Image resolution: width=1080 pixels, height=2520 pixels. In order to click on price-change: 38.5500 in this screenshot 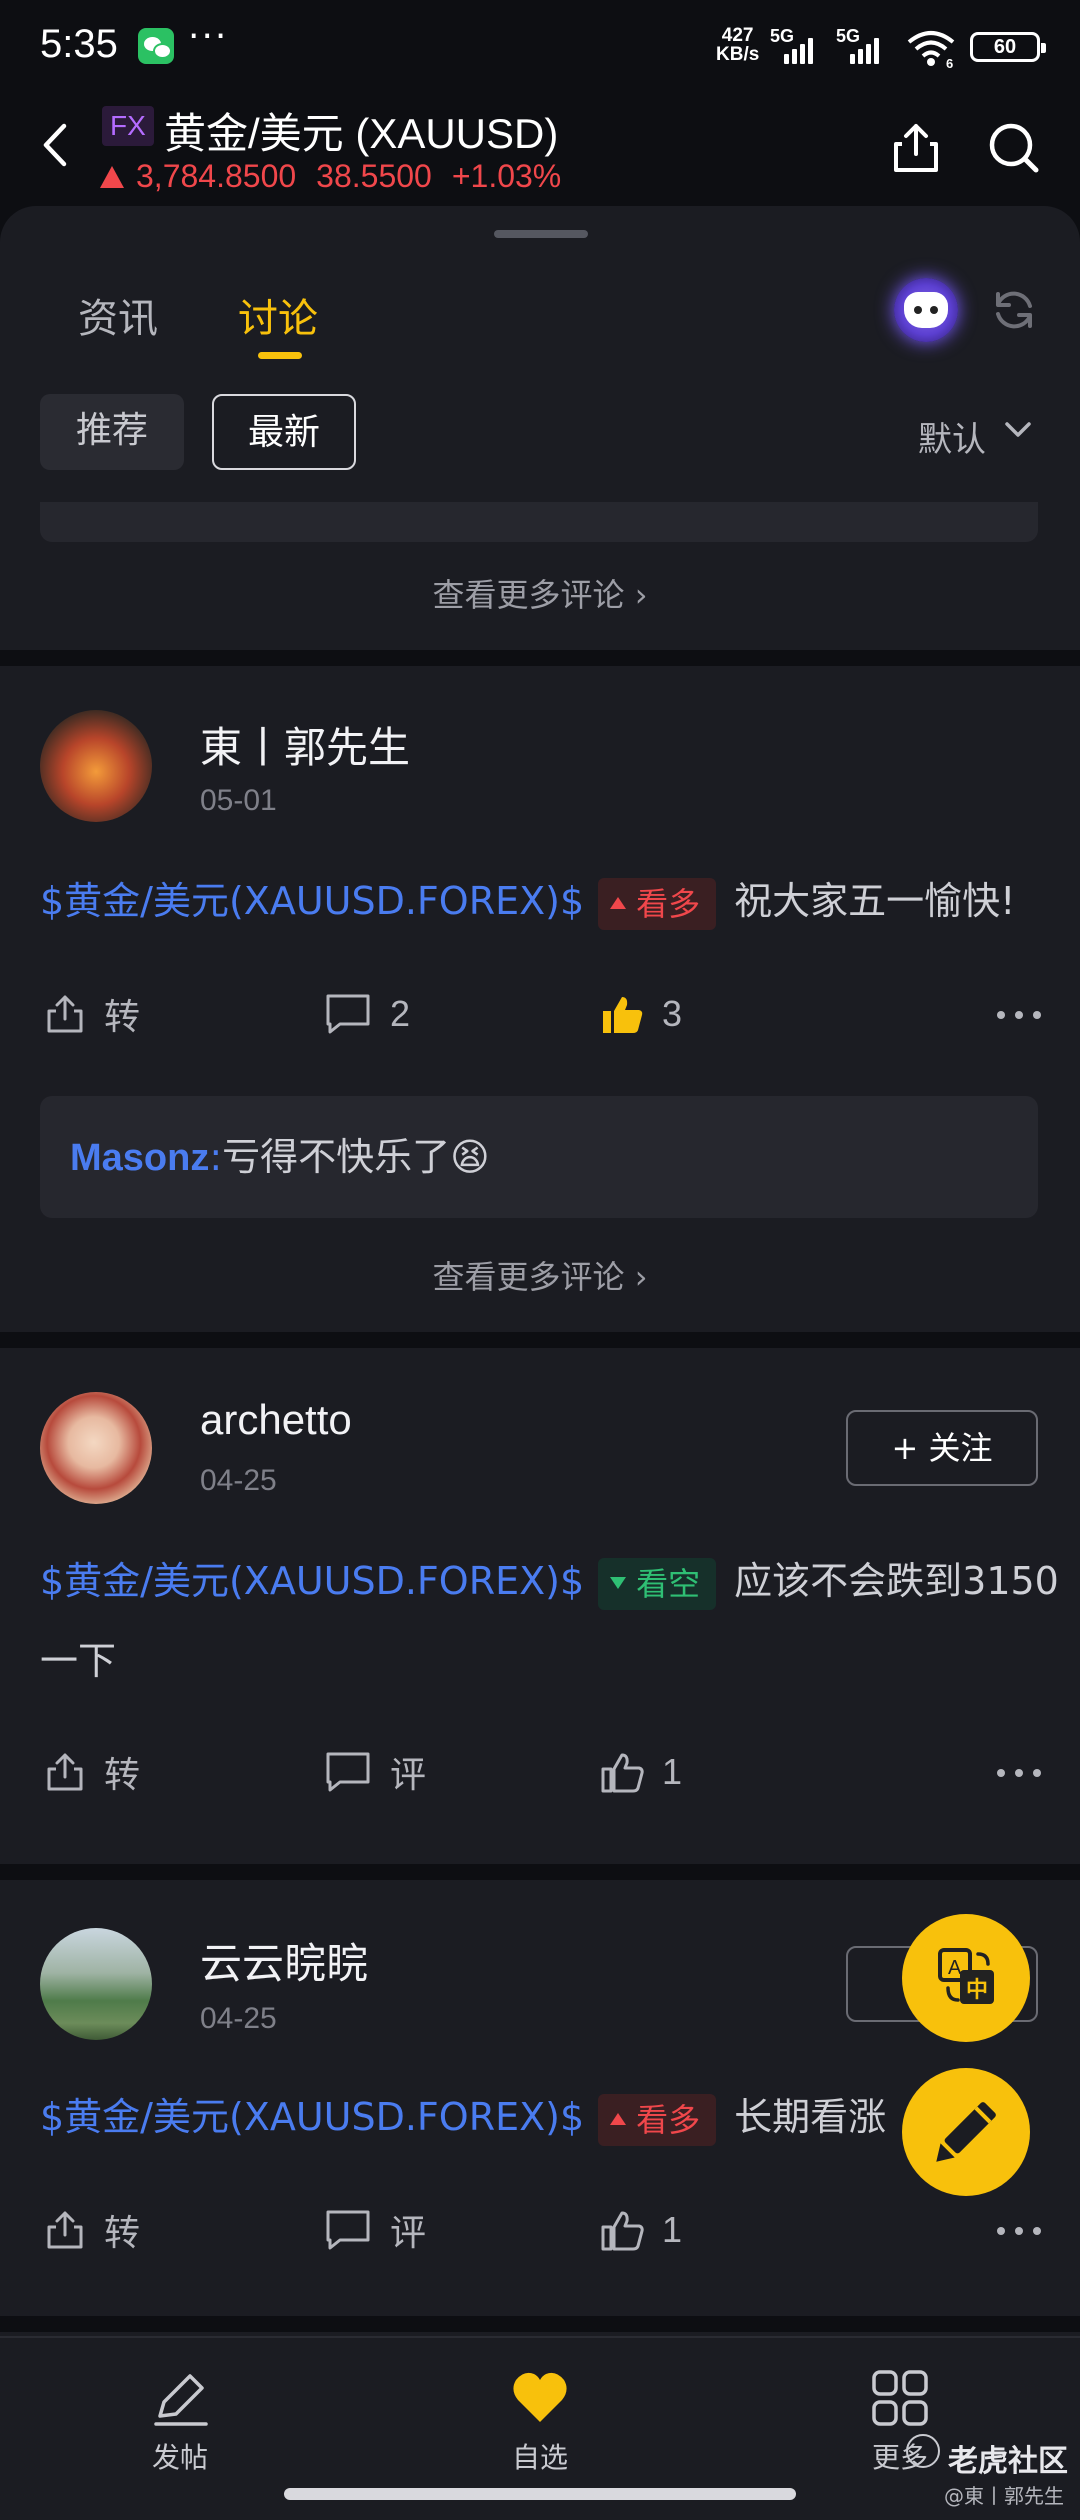, I will do `click(374, 176)`.